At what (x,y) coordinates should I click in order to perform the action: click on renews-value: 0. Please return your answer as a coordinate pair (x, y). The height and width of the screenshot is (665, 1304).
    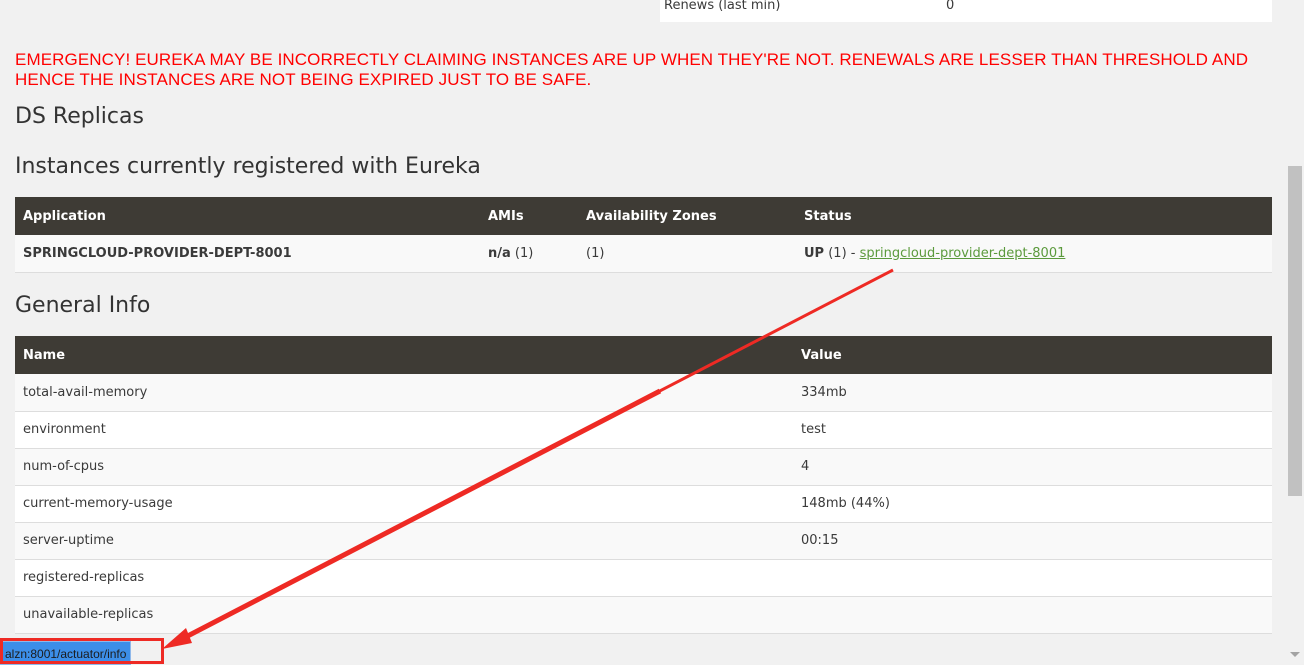
    Looking at the image, I should click on (950, 6).